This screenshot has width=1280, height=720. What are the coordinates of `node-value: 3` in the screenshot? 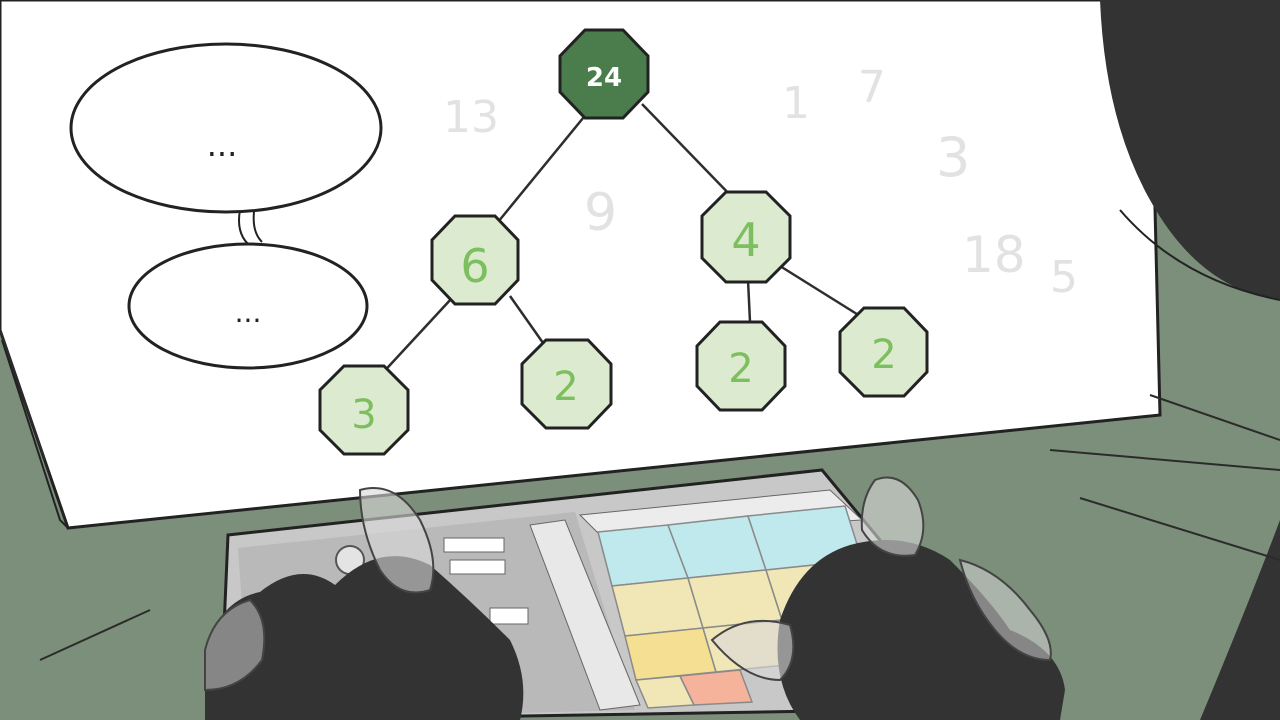 It's located at (363, 415).